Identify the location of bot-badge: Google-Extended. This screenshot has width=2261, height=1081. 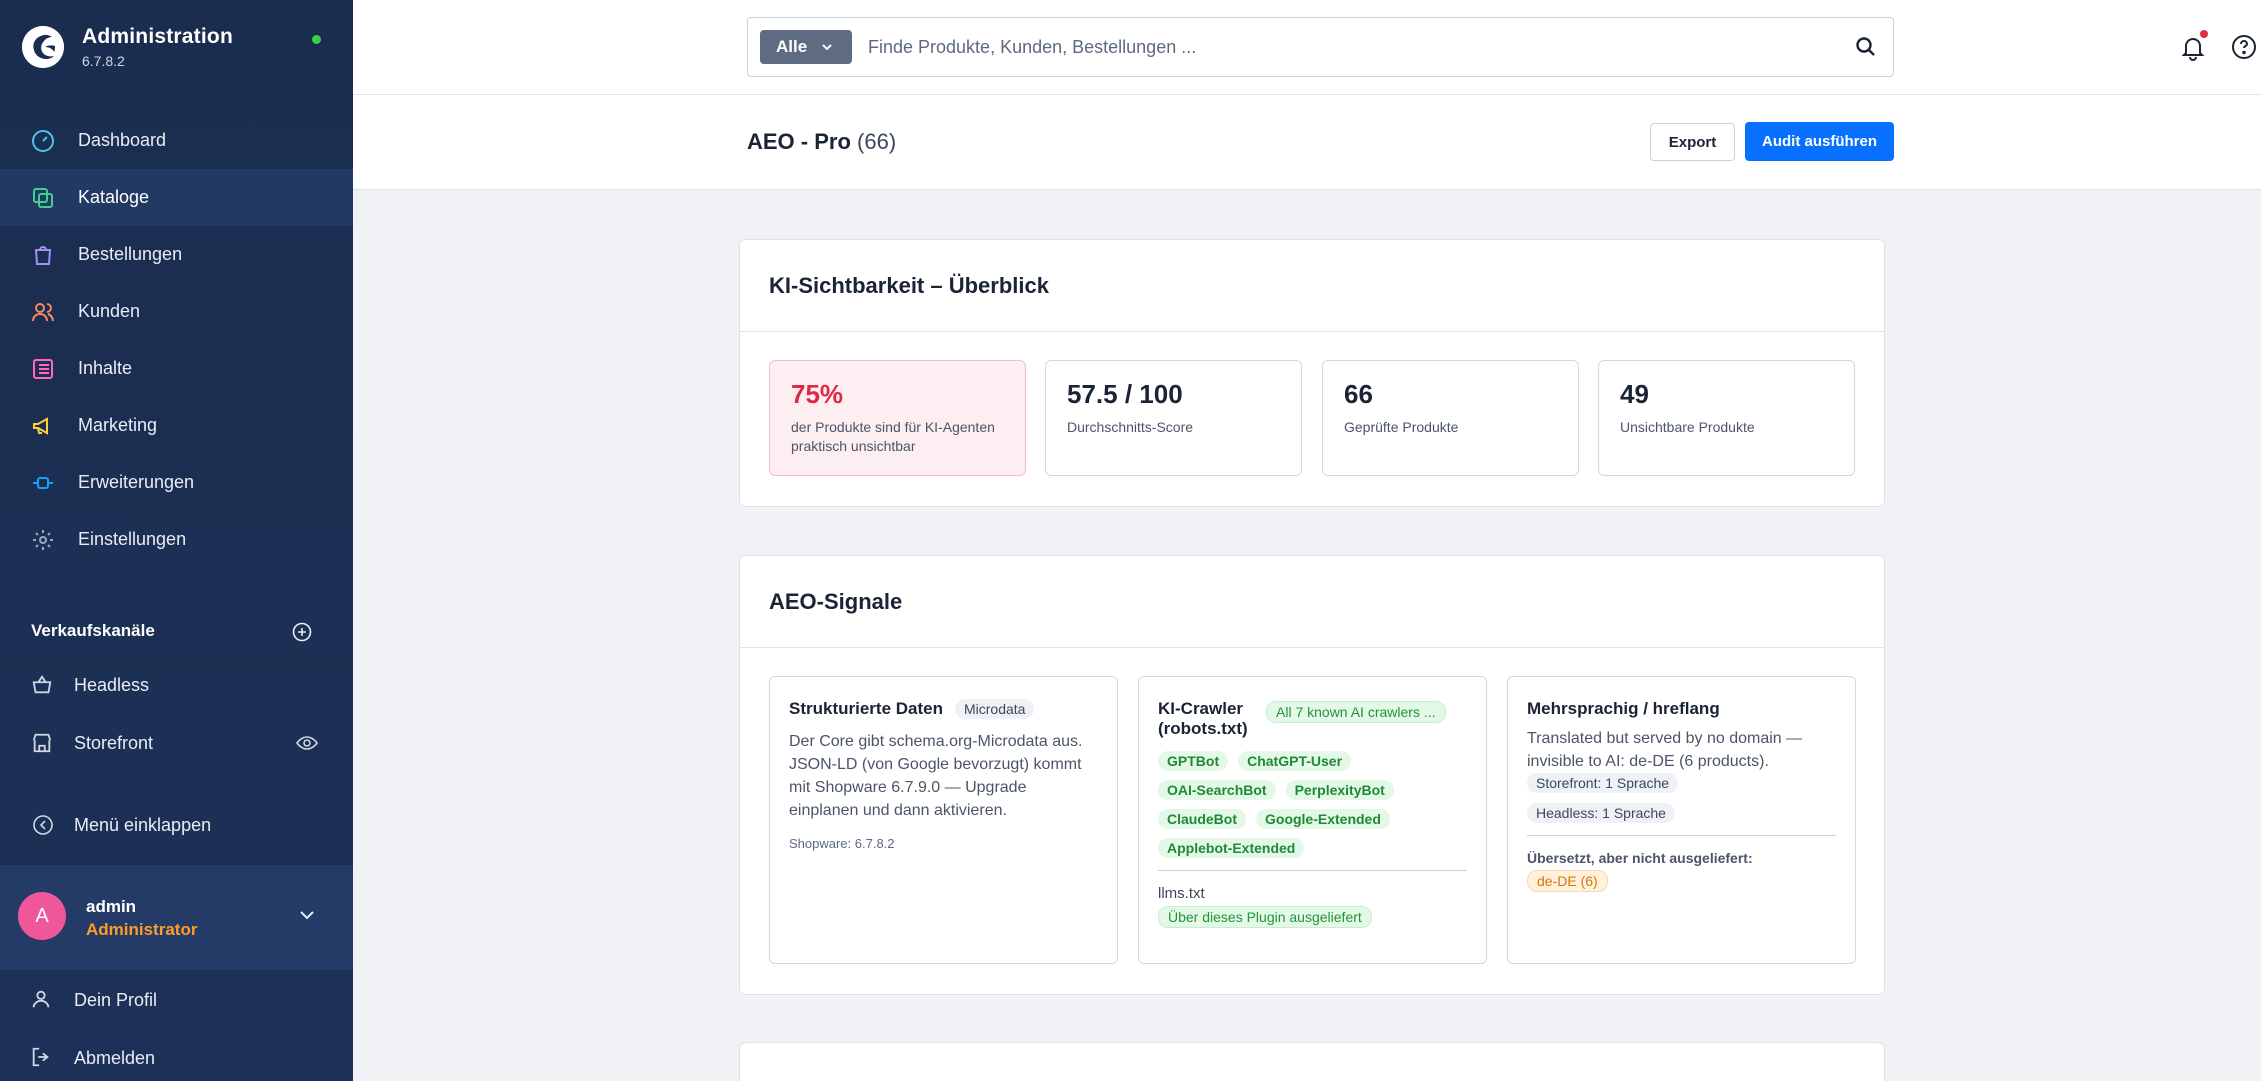
(1323, 819).